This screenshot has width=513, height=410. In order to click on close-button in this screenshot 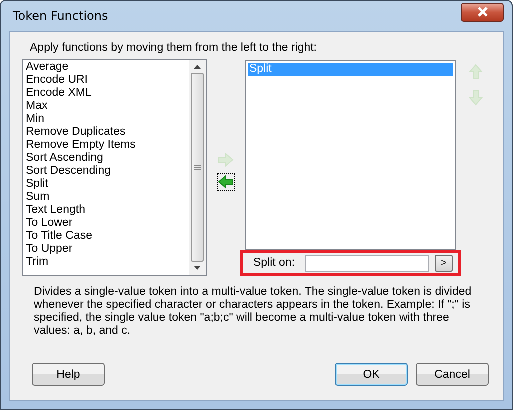, I will do `click(482, 12)`.